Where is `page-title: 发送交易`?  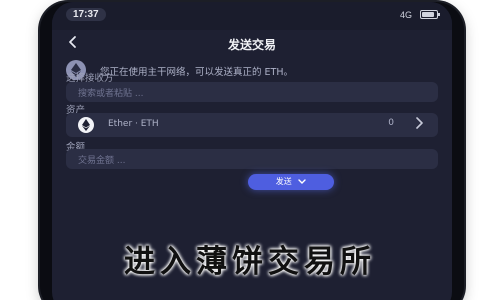 page-title: 发送交易 is located at coordinates (251, 45).